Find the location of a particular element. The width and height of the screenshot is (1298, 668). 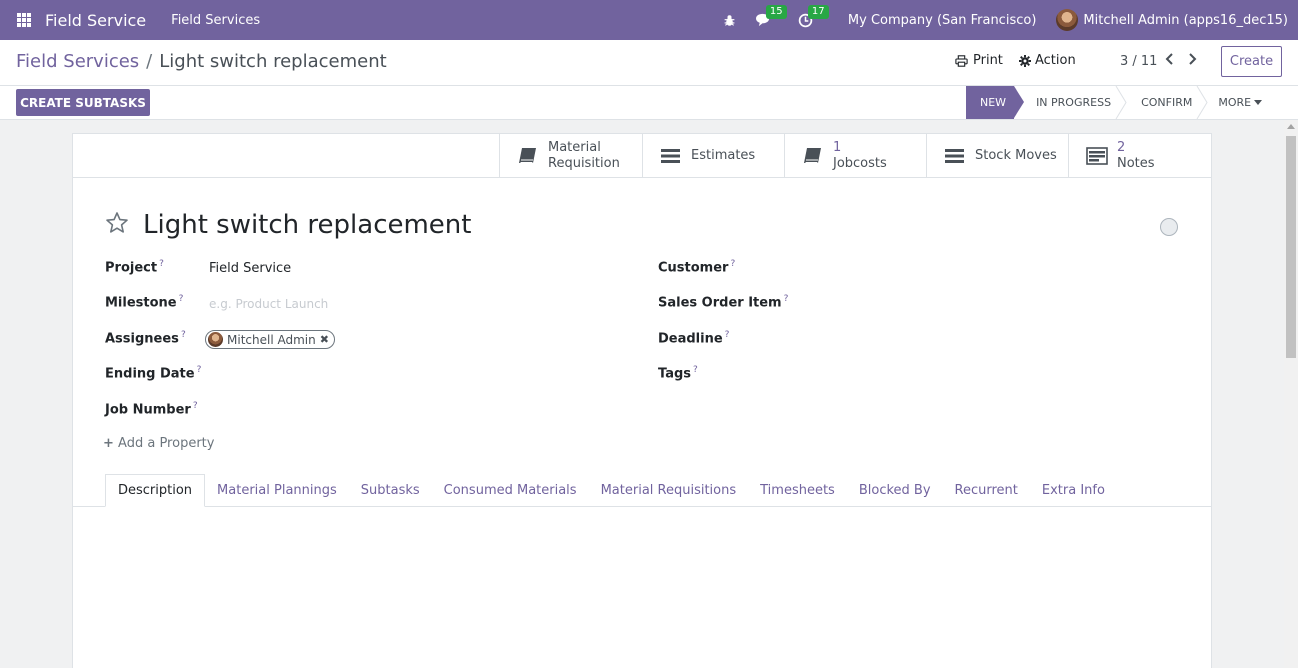

chat-icon: 15 is located at coordinates (770, 17).